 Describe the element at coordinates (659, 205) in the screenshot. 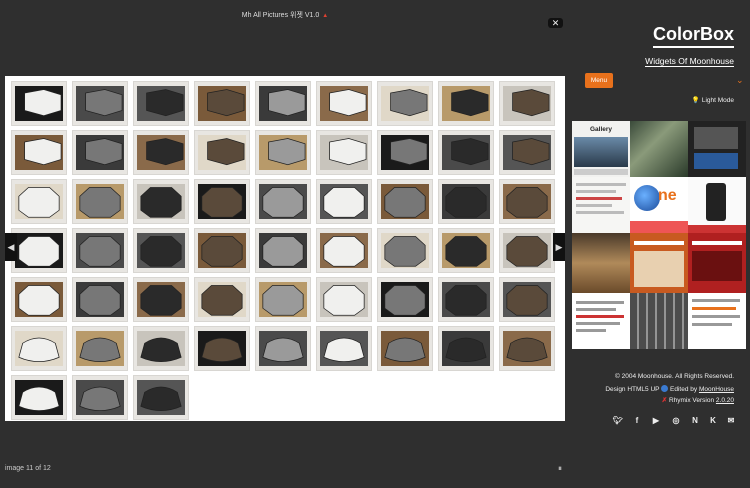

I see `collage-tile: ne` at that location.